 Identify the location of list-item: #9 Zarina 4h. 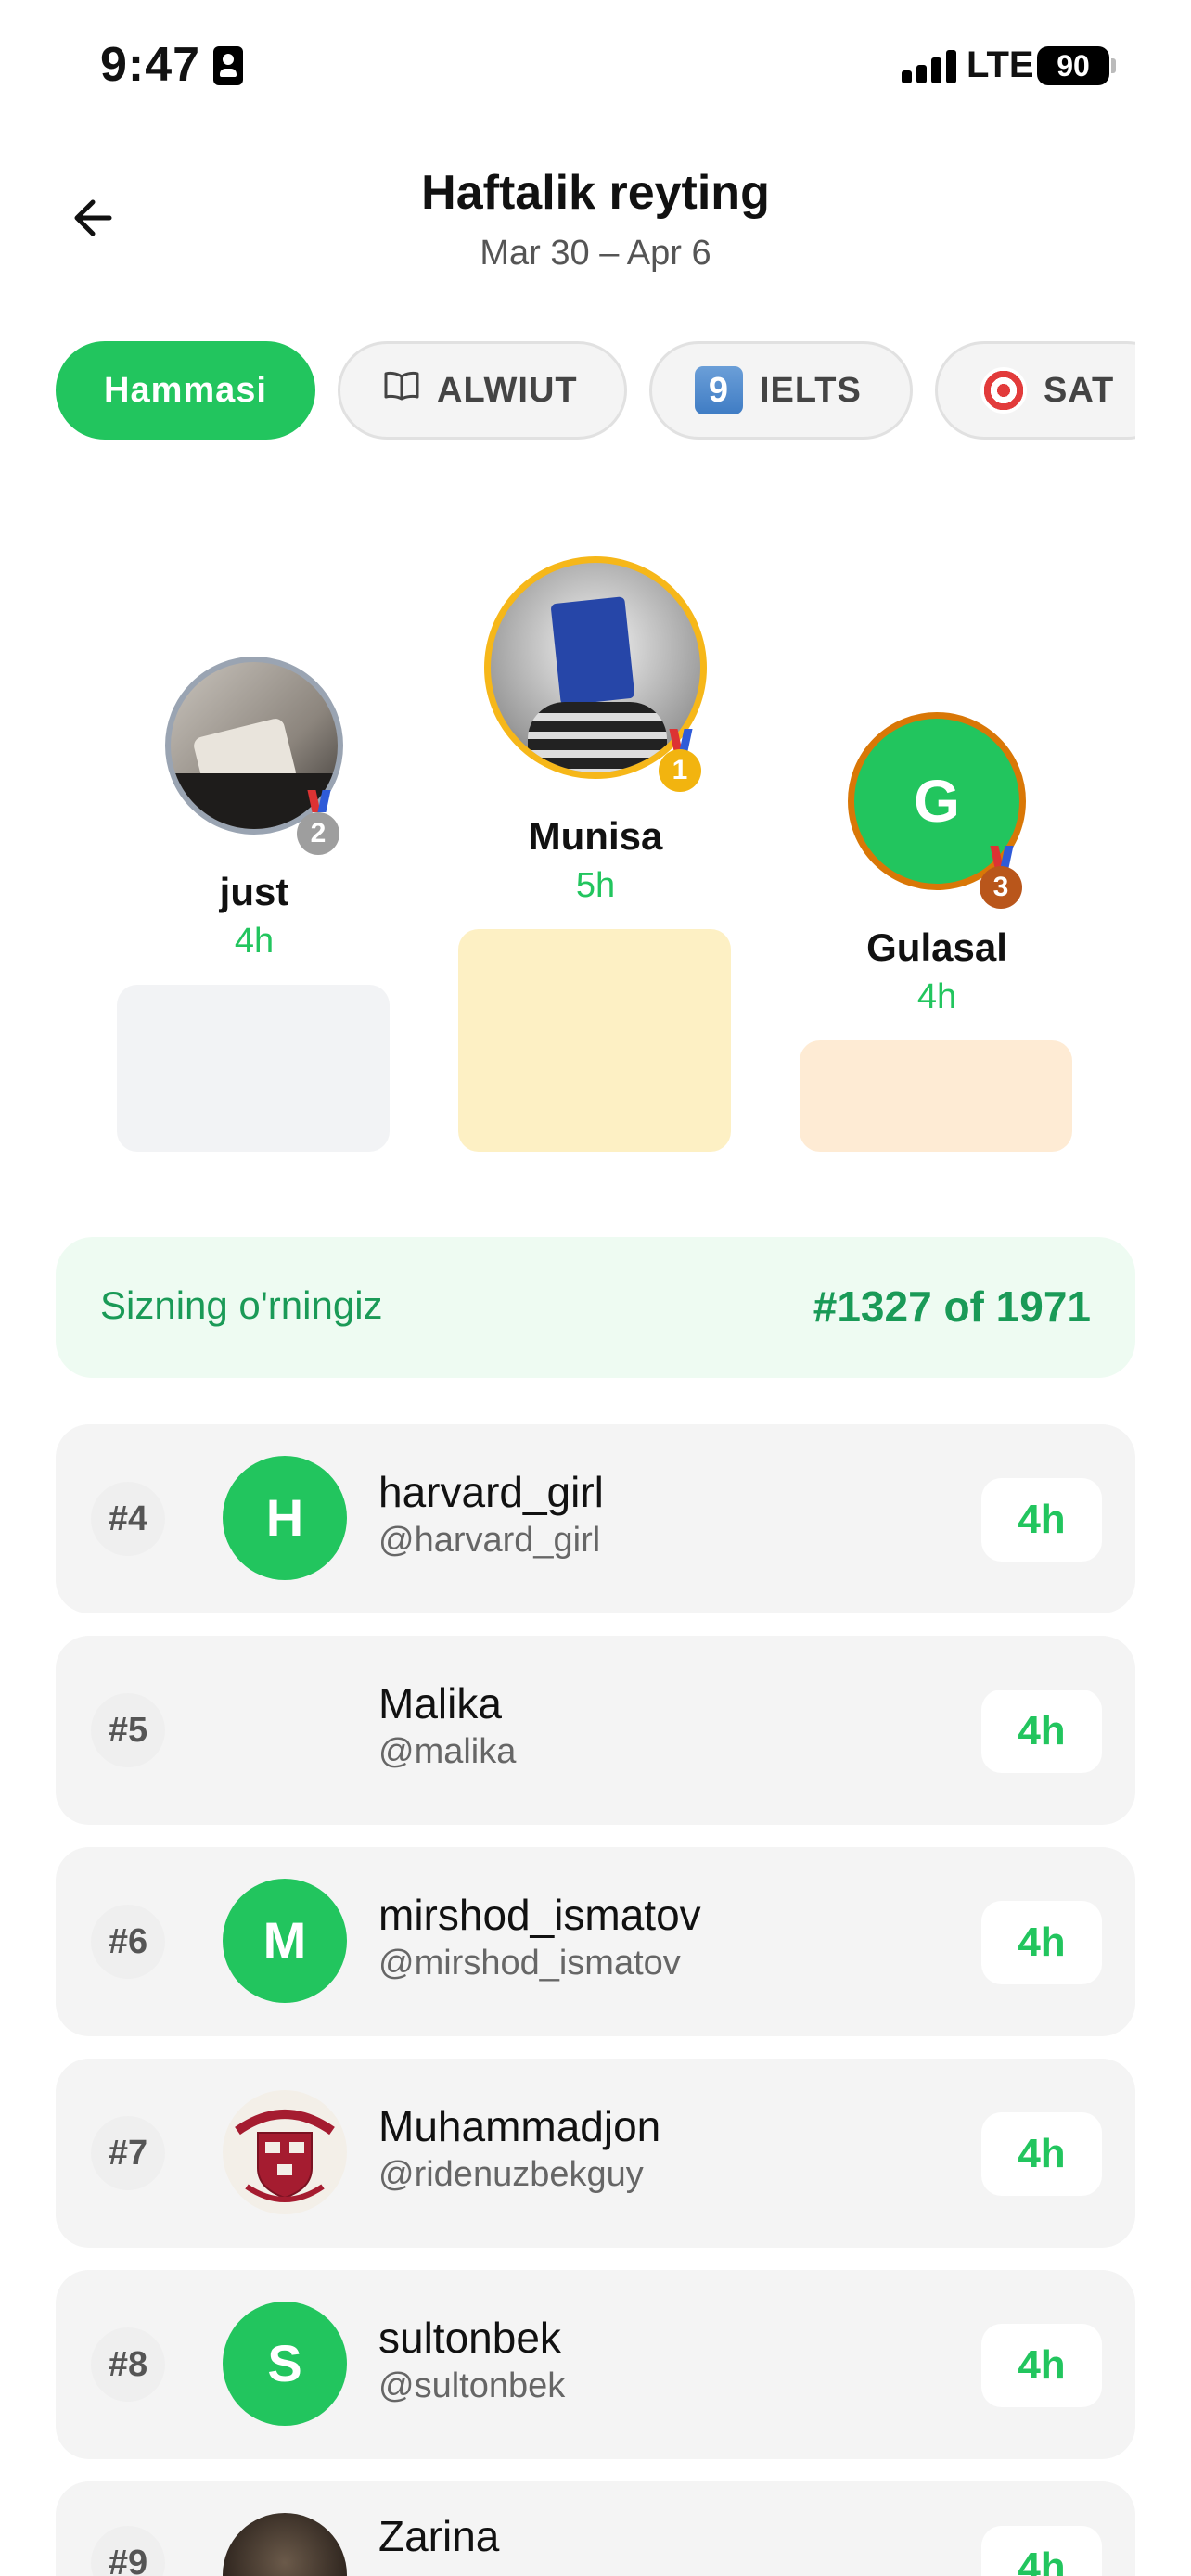
(595, 2528).